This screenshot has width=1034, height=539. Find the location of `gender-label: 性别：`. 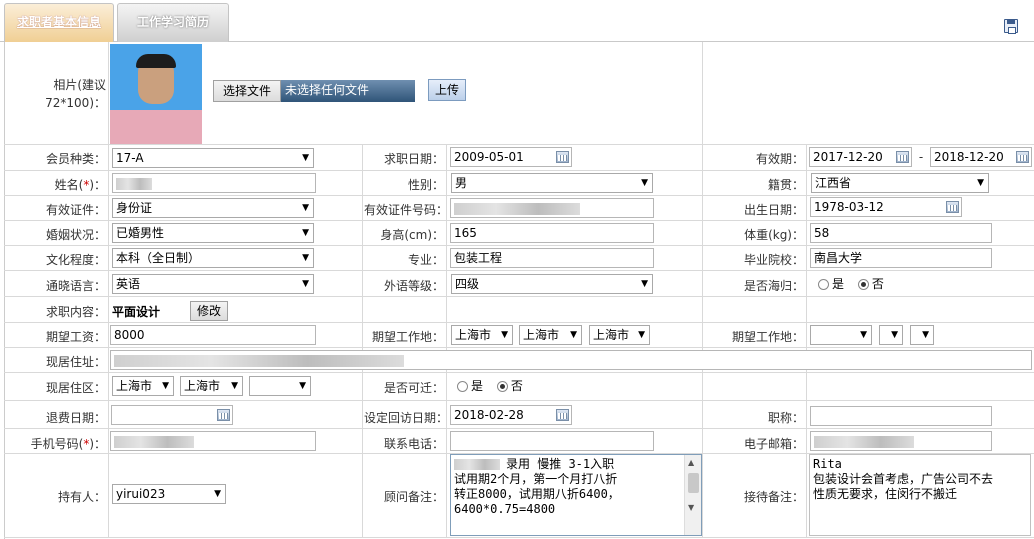

gender-label: 性别： is located at coordinates (425, 185).